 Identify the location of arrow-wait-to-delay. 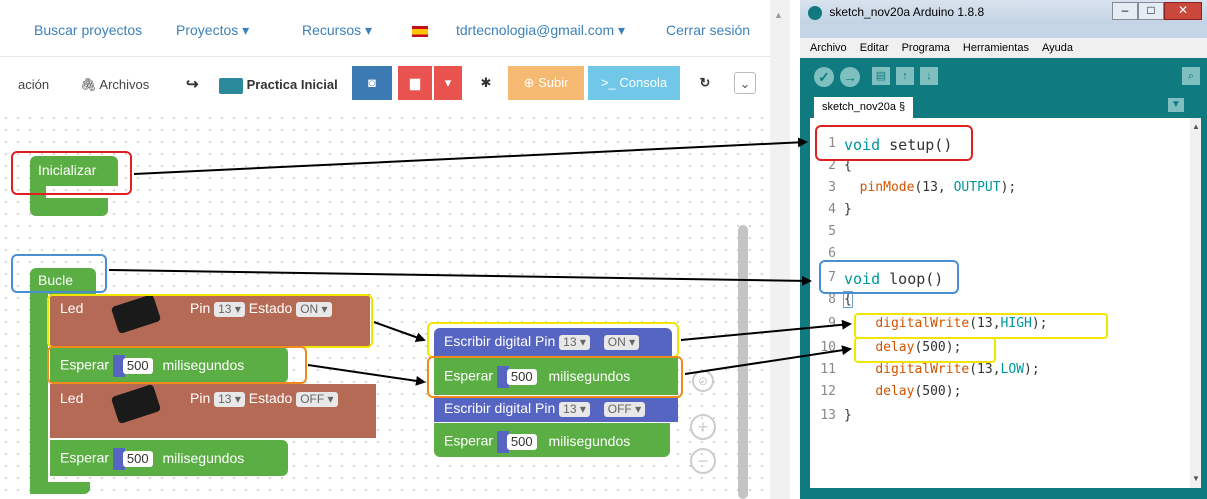
(768, 360).